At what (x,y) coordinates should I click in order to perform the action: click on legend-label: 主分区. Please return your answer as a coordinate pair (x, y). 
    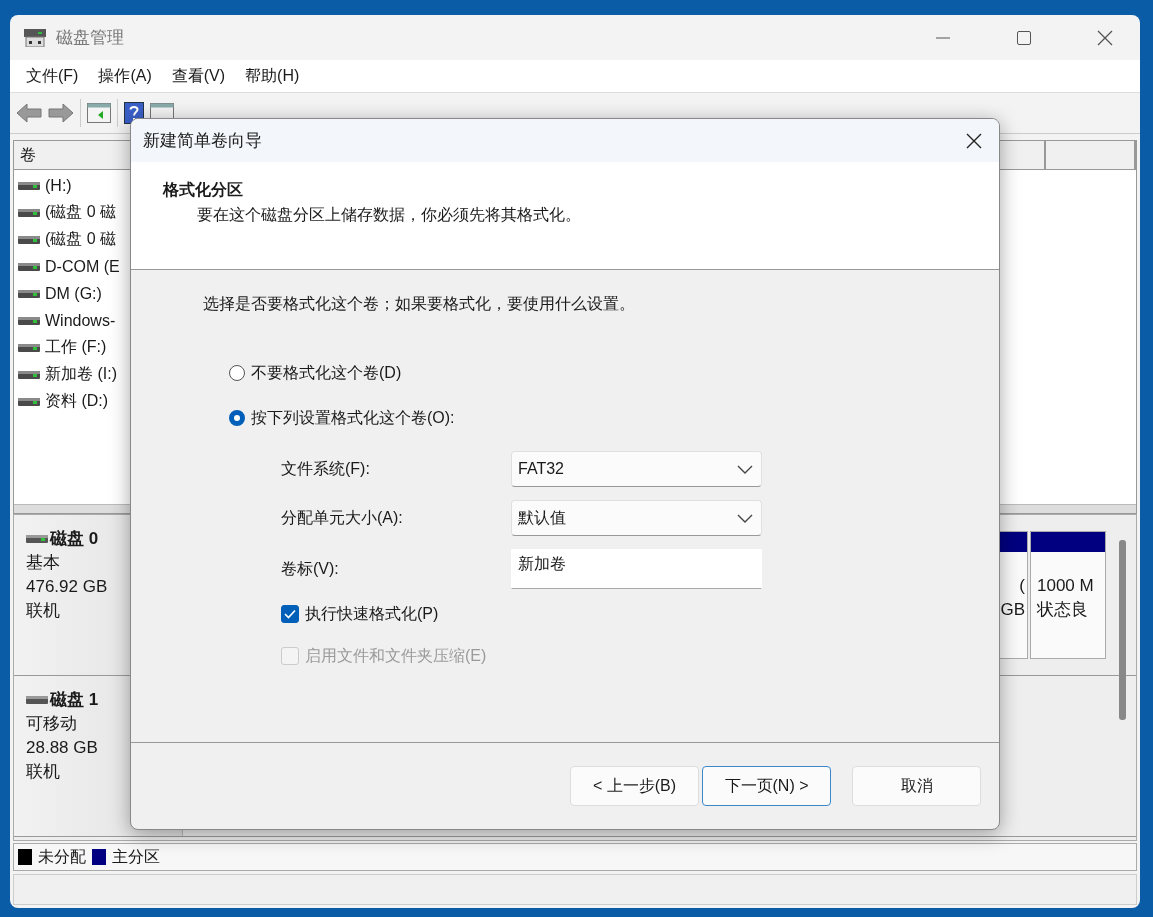
    Looking at the image, I should click on (136, 856).